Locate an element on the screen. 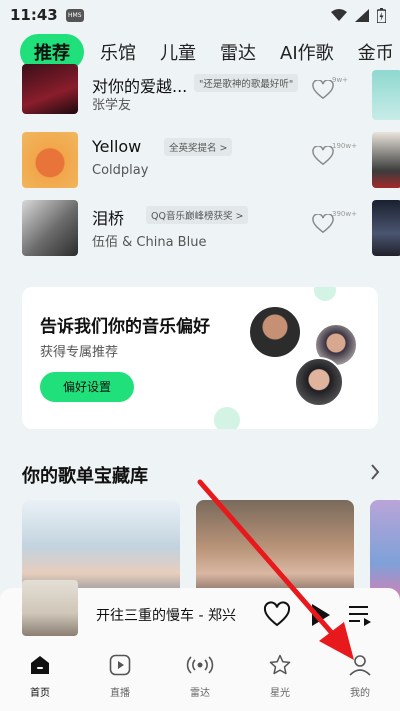 The height and width of the screenshot is (711, 400). tab-radar: 雷达 is located at coordinates (238, 52).